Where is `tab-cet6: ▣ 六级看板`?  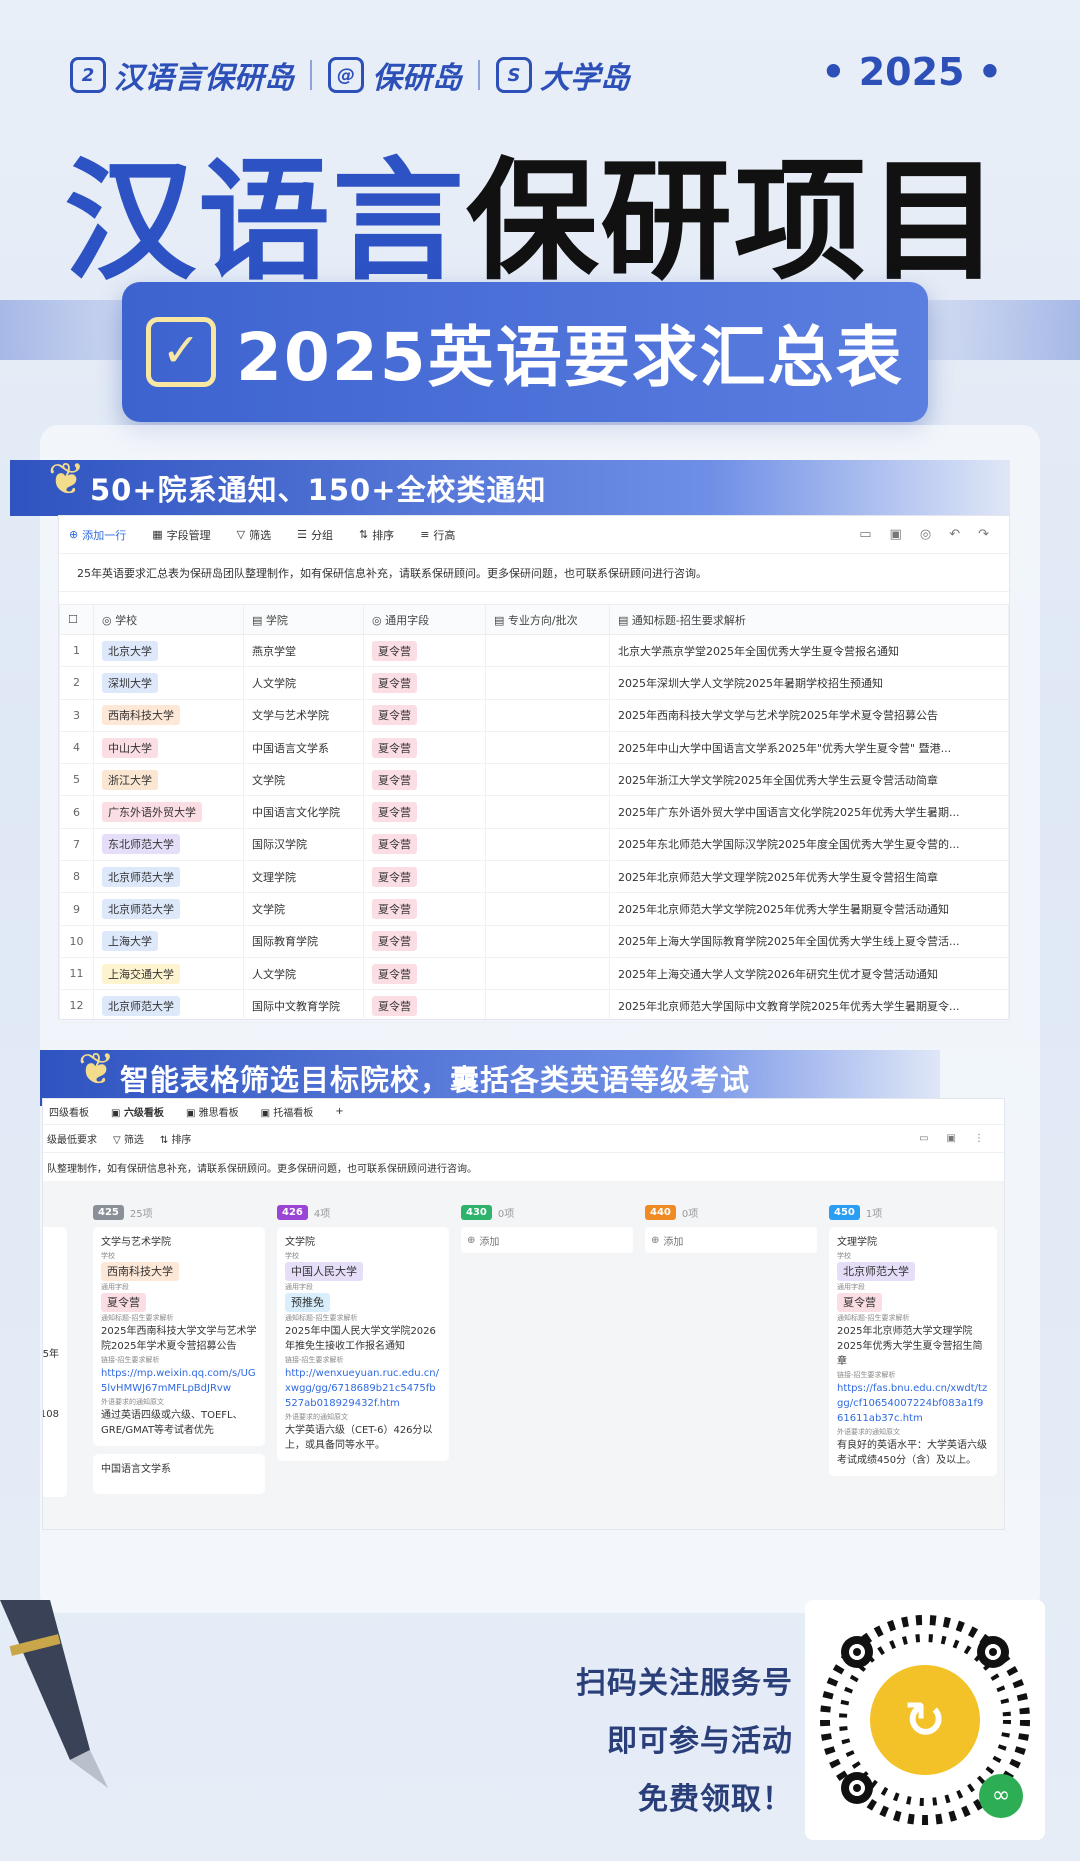 tab-cet6: ▣ 六级看板 is located at coordinates (137, 1111).